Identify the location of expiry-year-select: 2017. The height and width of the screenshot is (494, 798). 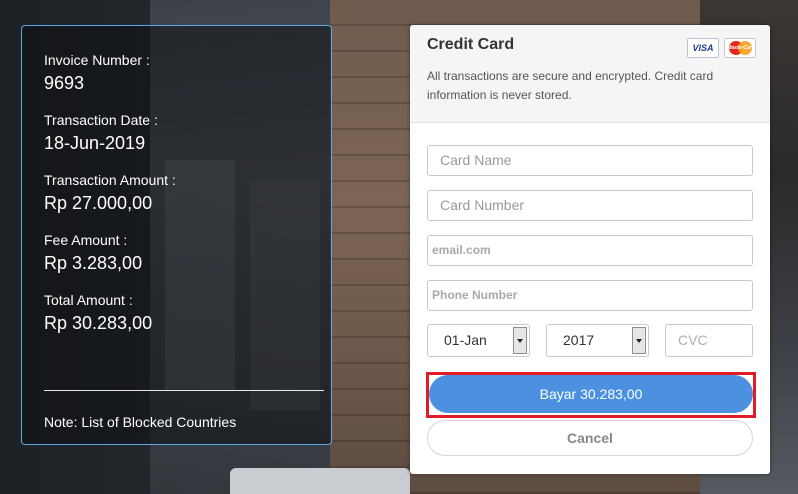
(597, 340).